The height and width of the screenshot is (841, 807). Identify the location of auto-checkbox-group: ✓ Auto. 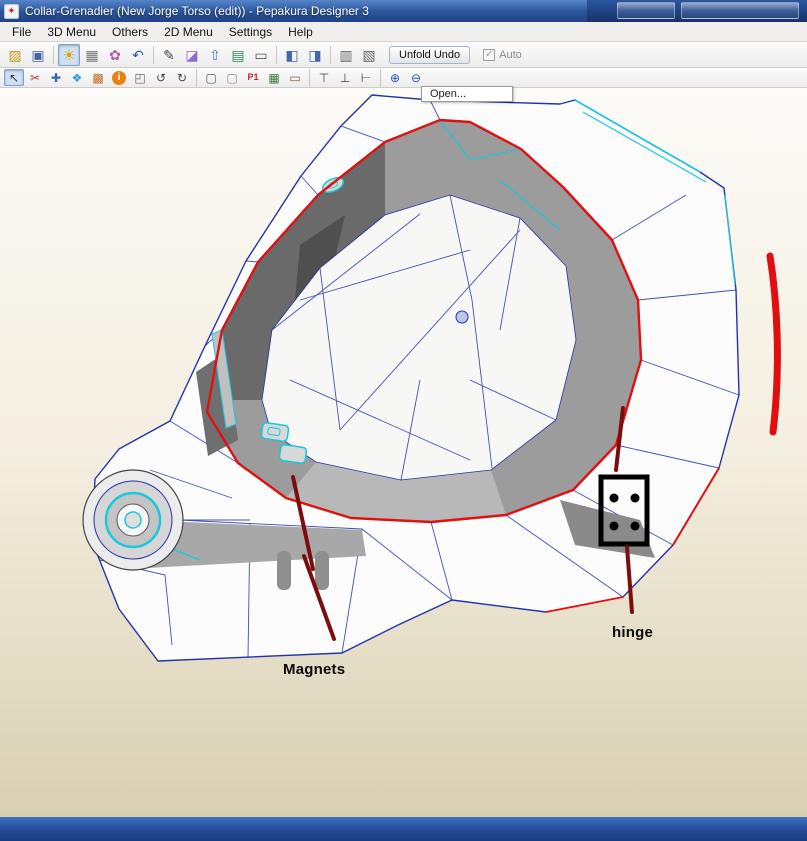
(502, 54).